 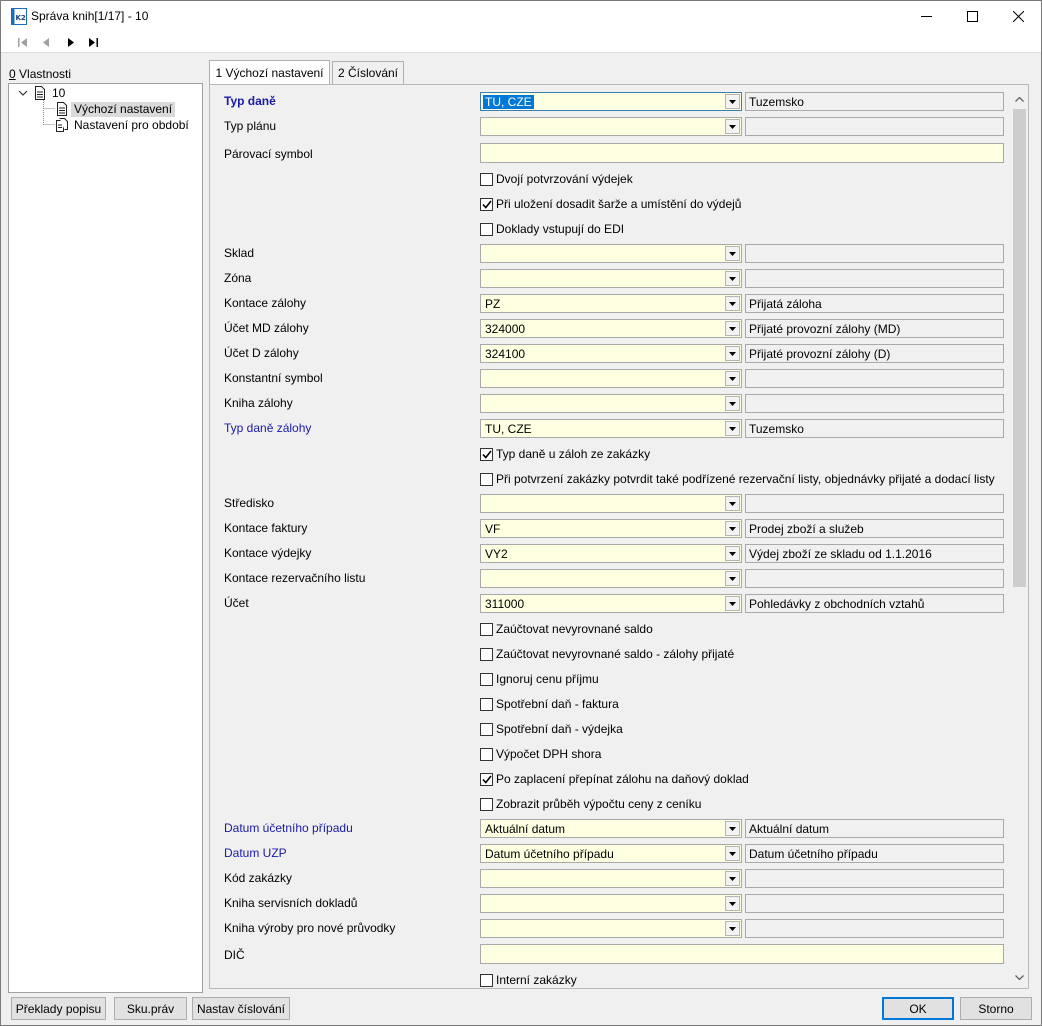 I want to click on ucet-d-zalohy-combo: 324100, so click(x=611, y=353).